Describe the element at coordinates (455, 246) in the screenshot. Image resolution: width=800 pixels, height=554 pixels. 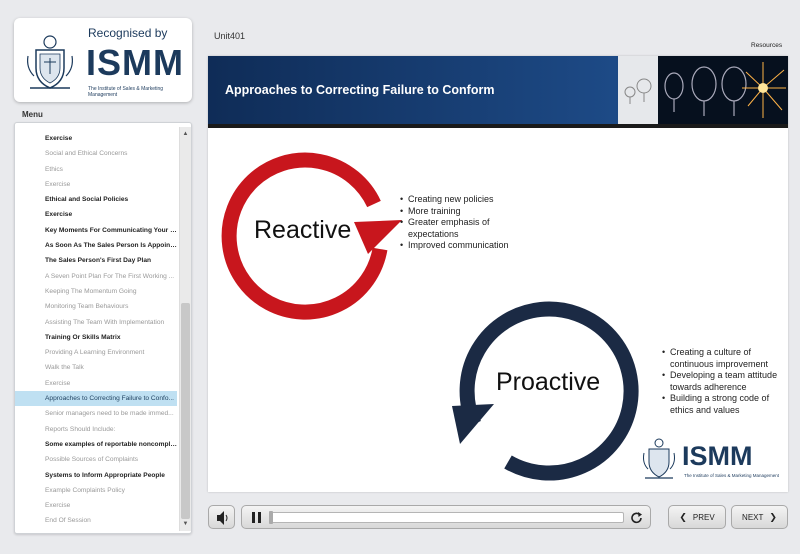
I see `reactive-bullet: Improved communication` at that location.